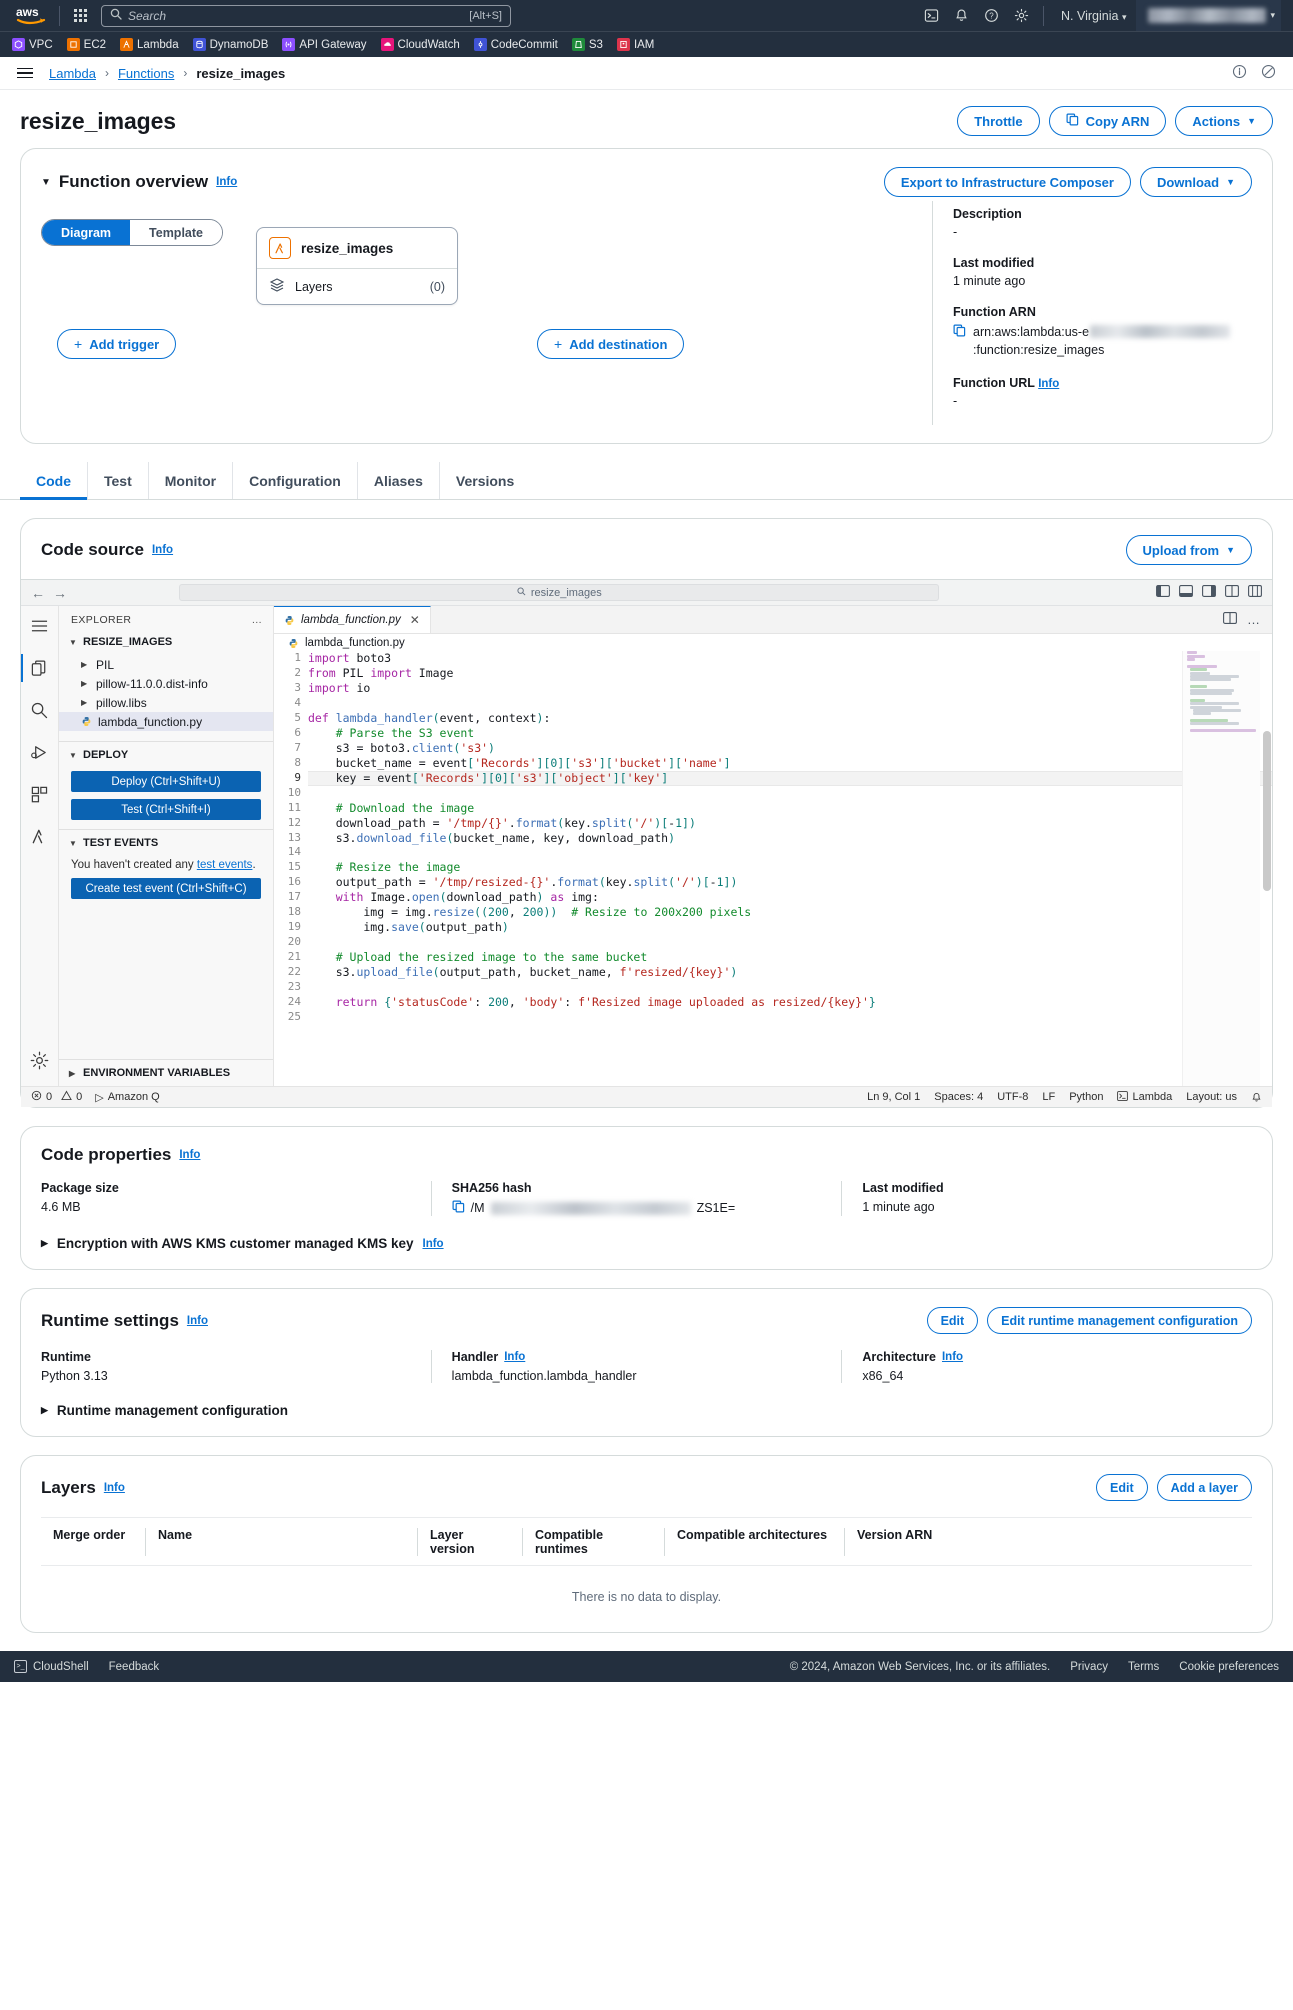  Describe the element at coordinates (635, 44) in the screenshot. I see `service-shortcut-iam: IAM` at that location.